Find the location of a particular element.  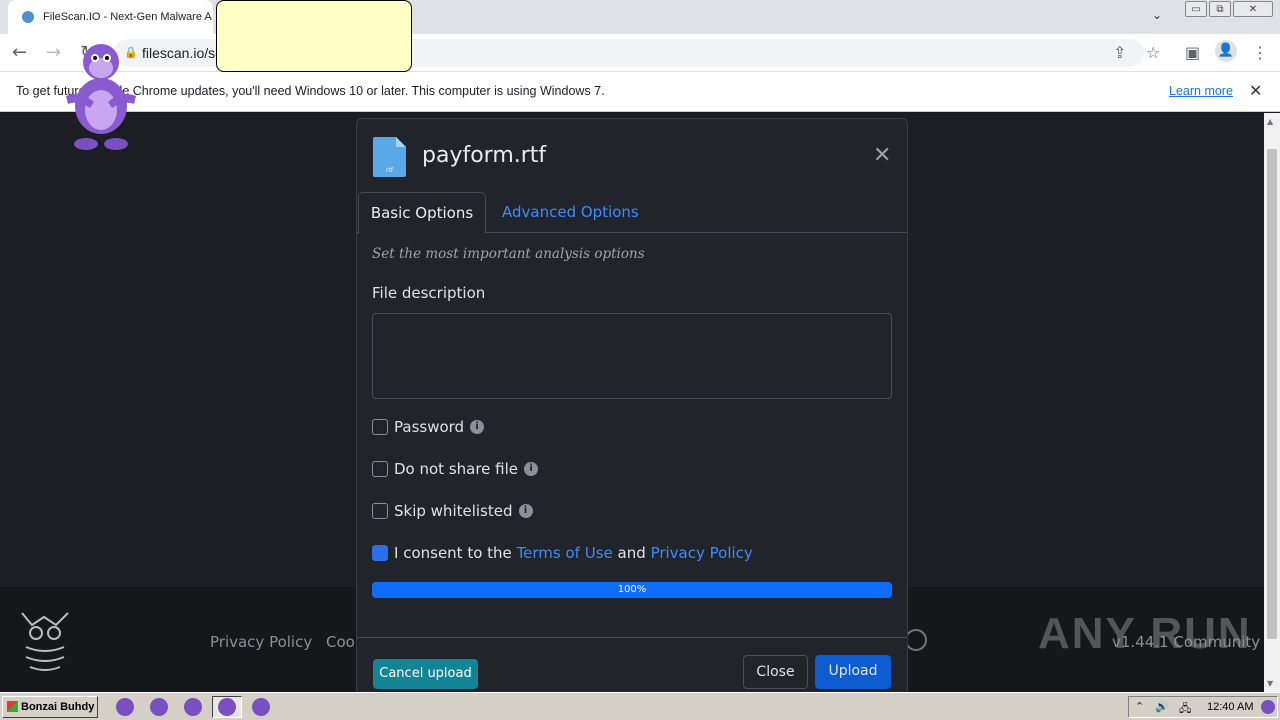

start-label: Bonzai Buhdy is located at coordinates (58, 707).